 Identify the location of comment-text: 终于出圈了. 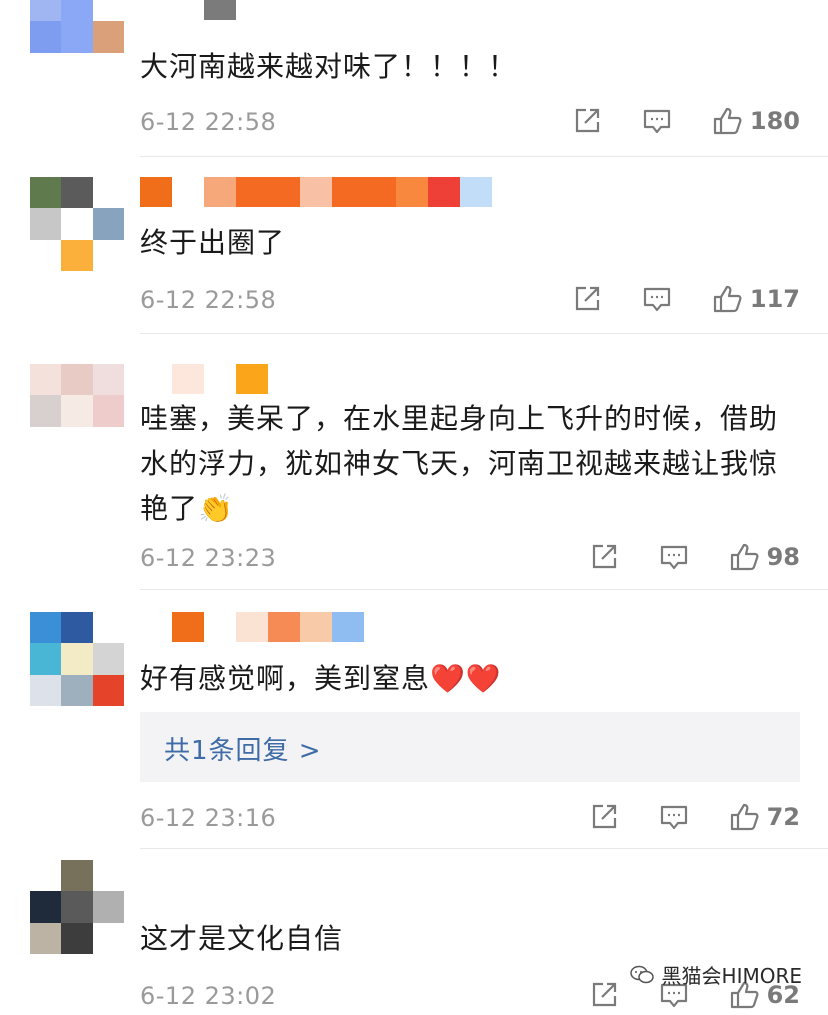
(213, 242).